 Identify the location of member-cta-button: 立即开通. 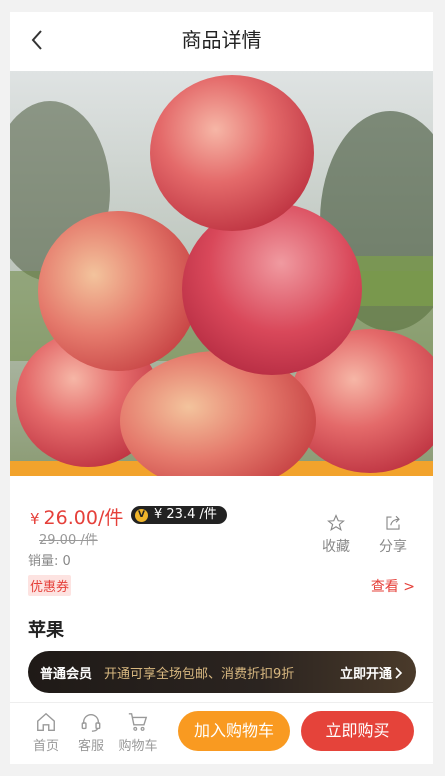
(372, 672).